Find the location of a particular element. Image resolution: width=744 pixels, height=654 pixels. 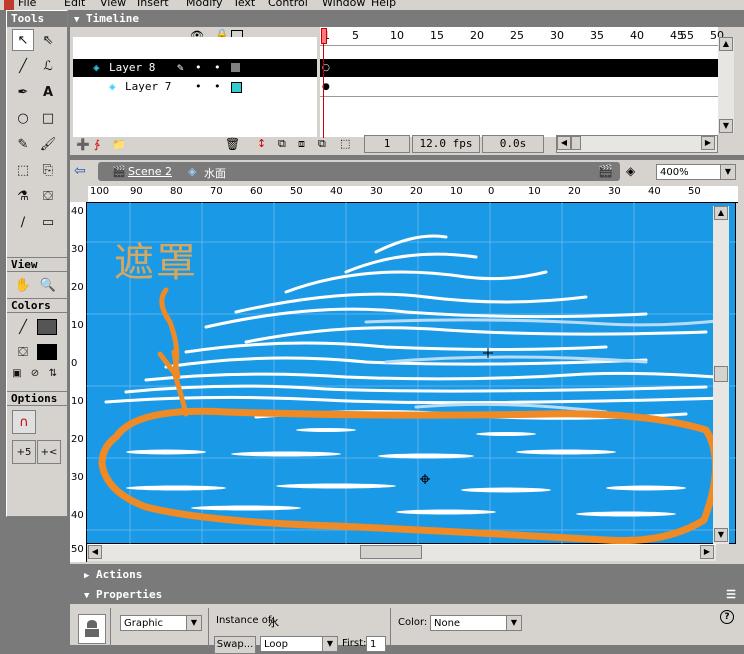

straighten-icon: +< is located at coordinates (49, 452).